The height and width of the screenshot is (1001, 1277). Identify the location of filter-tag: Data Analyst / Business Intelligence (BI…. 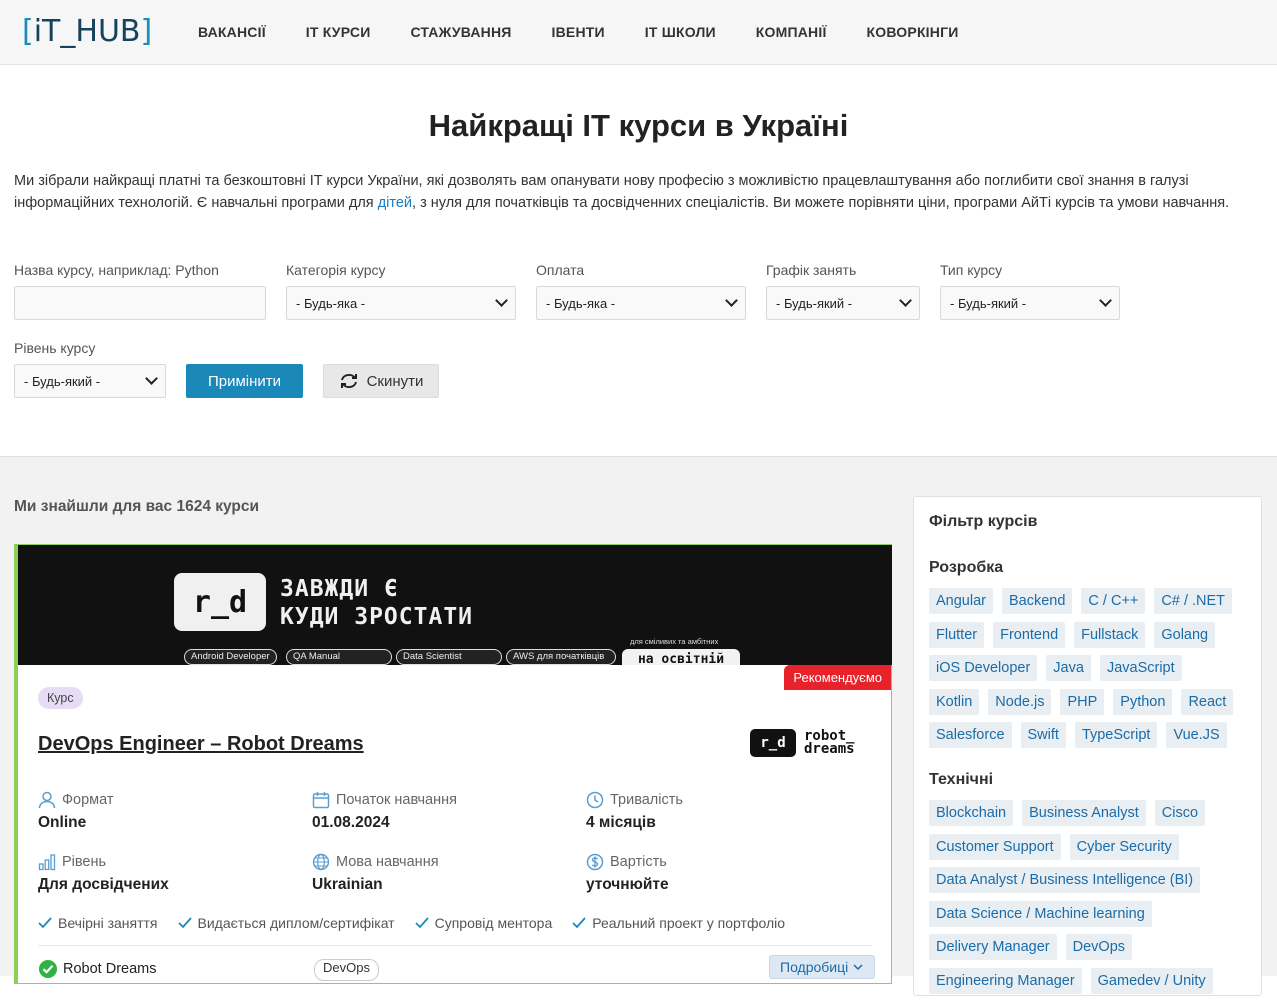
(1065, 880).